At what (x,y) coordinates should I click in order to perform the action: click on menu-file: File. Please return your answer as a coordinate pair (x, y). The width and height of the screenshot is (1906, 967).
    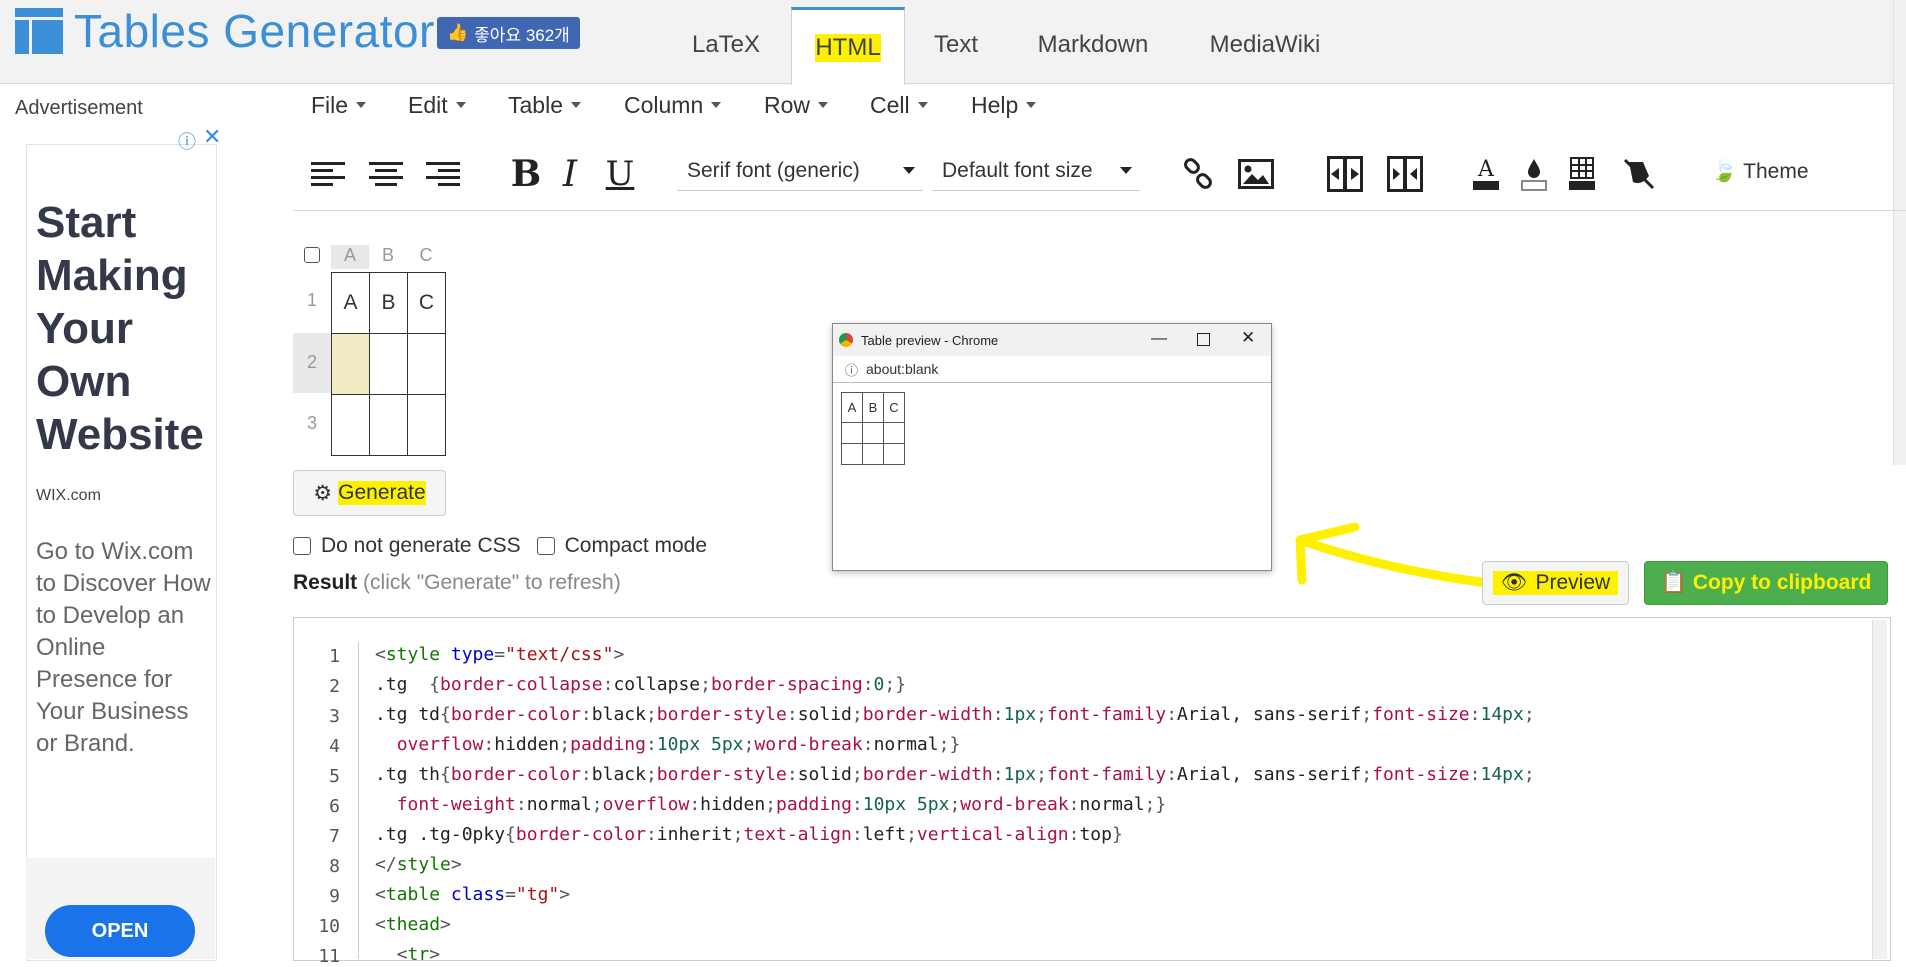
    Looking at the image, I should click on (339, 105).